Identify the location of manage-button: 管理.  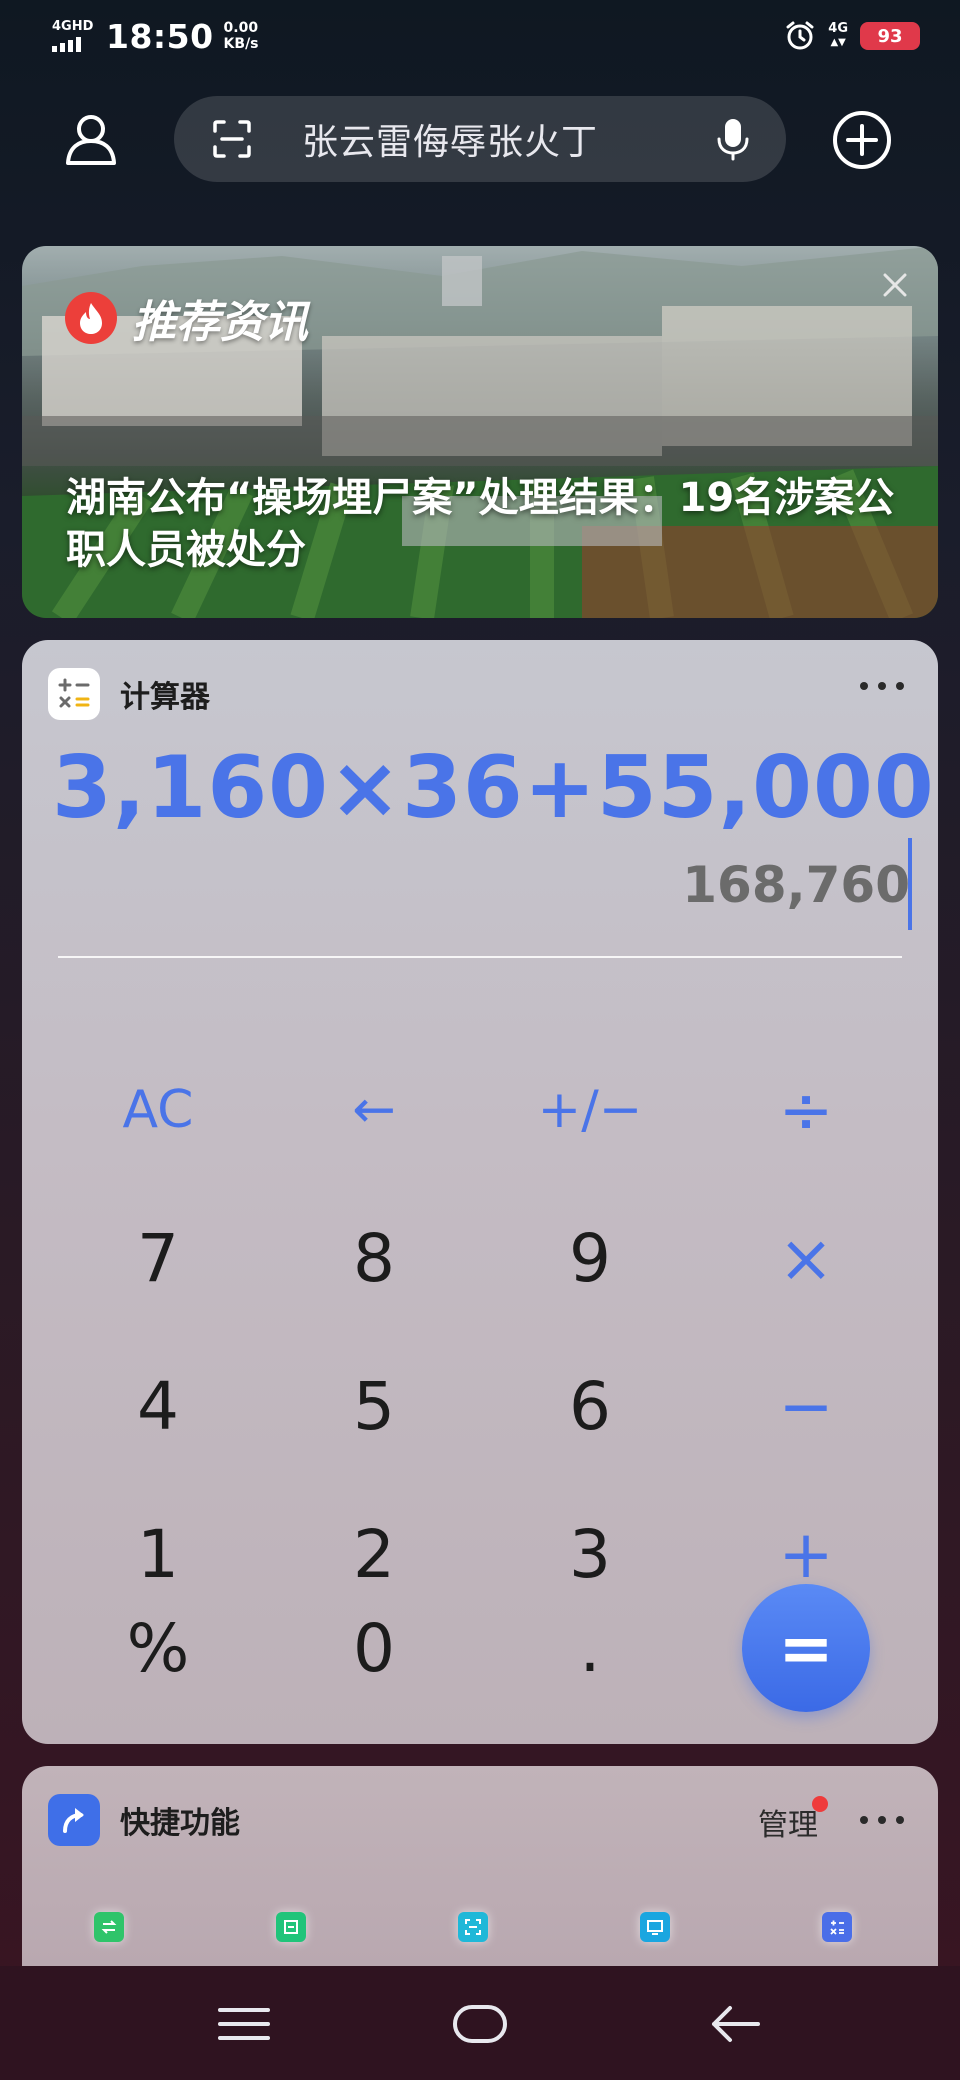
(788, 1822).